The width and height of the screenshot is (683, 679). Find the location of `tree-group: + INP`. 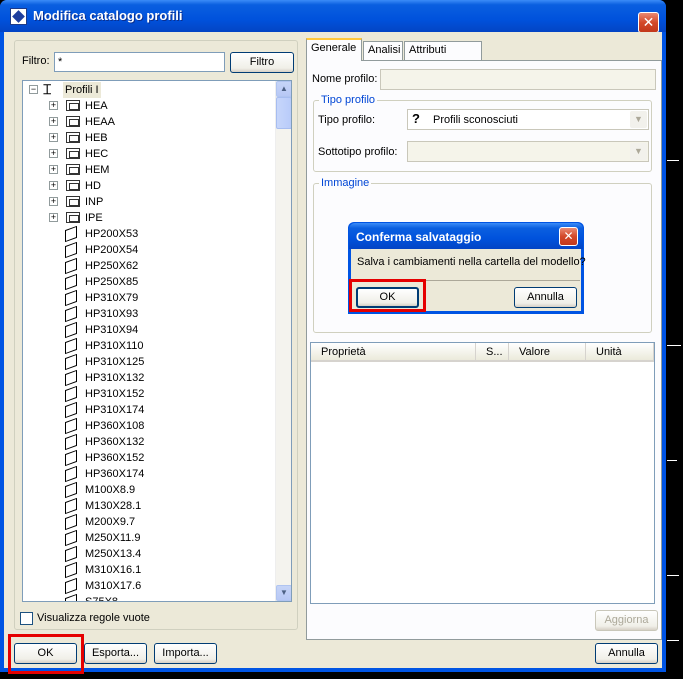

tree-group: + INP is located at coordinates (148, 202).